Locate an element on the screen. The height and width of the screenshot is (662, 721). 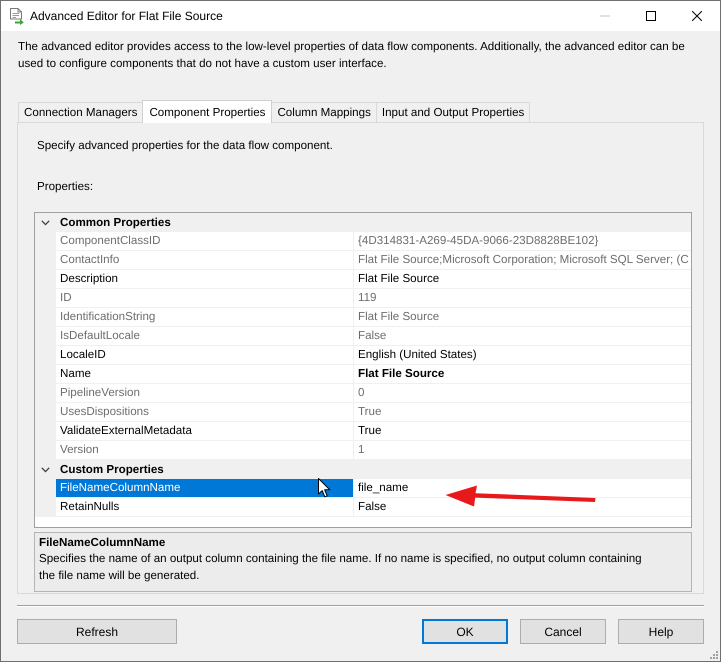
property-name-cell: RetainNulls is located at coordinates (205, 507).